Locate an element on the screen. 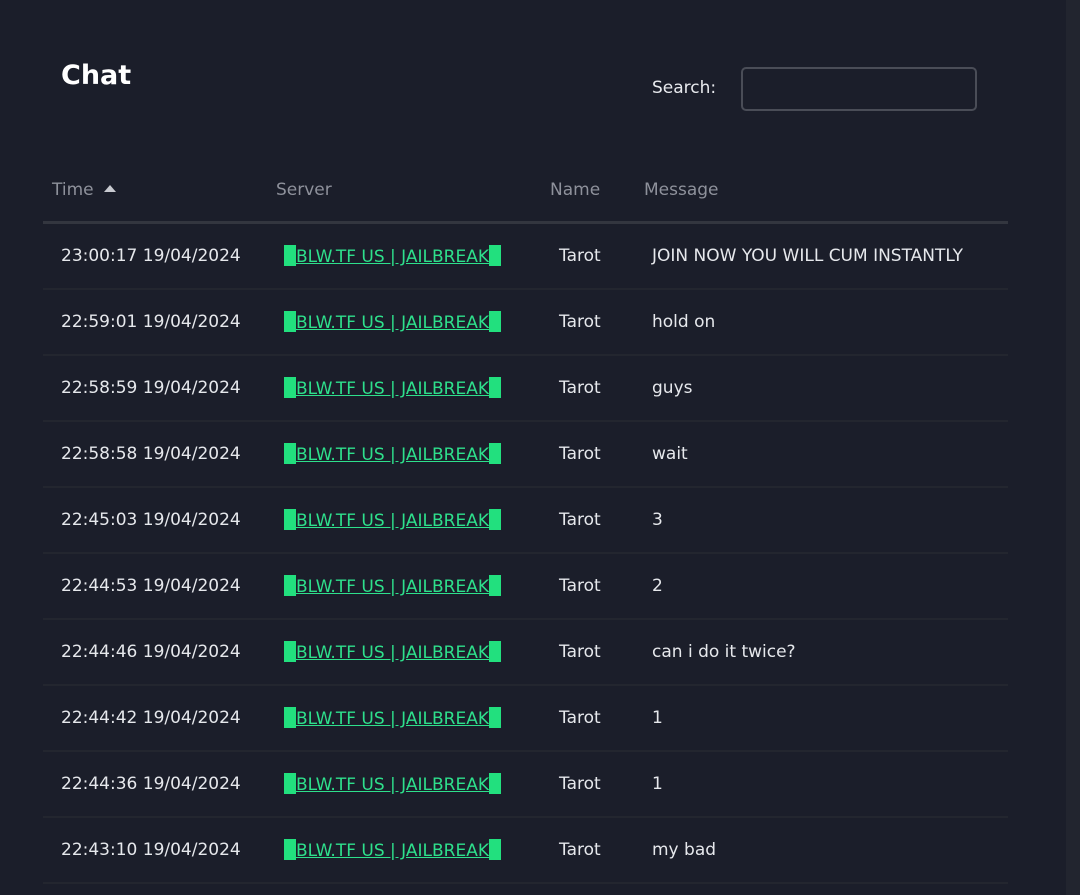  row-time: 22:59:01 19/04/2024 is located at coordinates (155, 322).